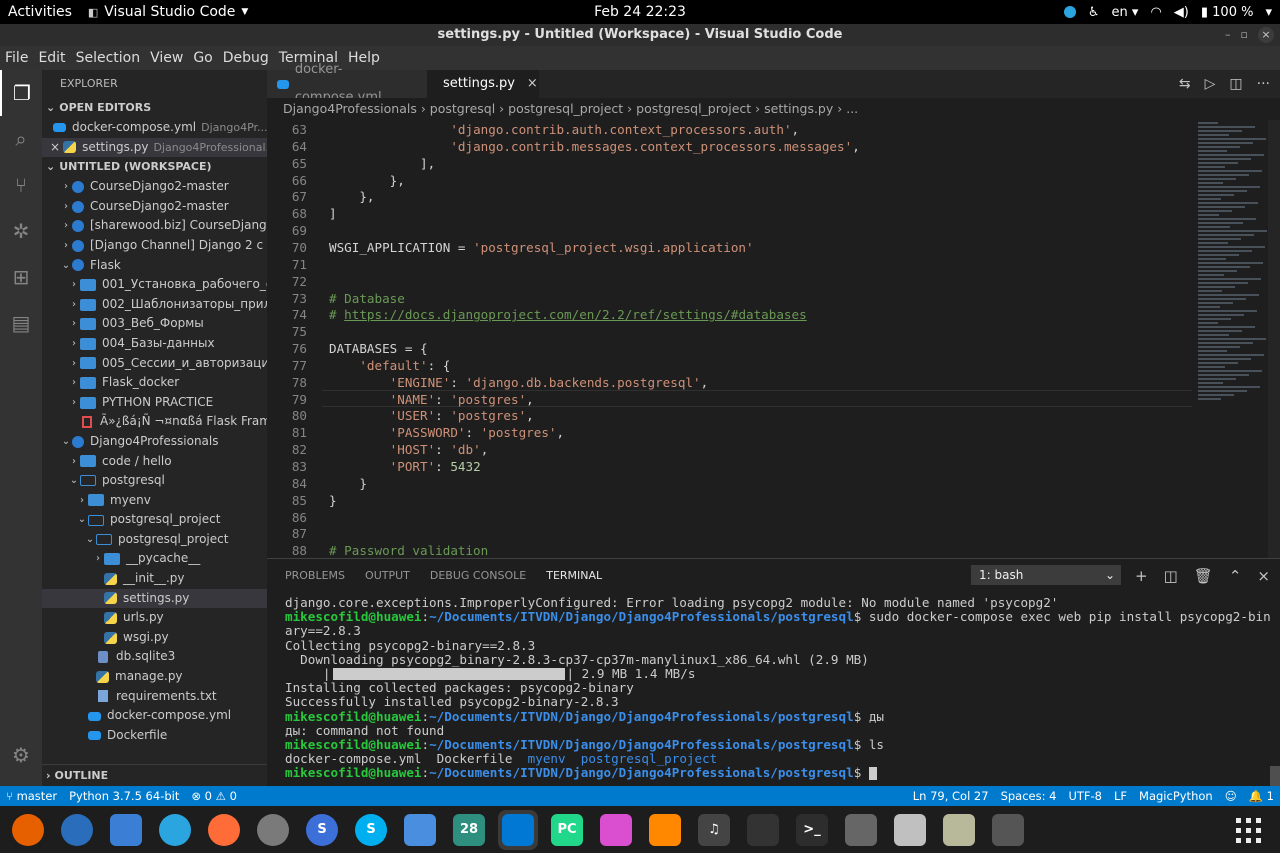  I want to click on clock: Feb 24 22:23, so click(640, 12).